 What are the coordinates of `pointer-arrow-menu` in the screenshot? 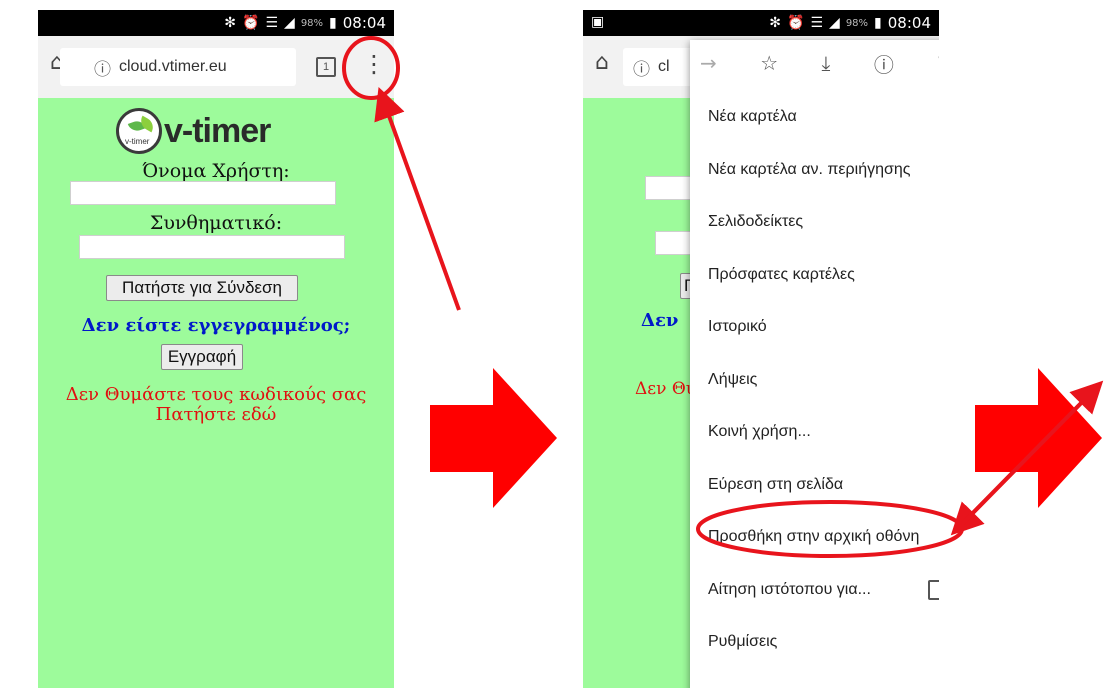 It's located at (417, 198).